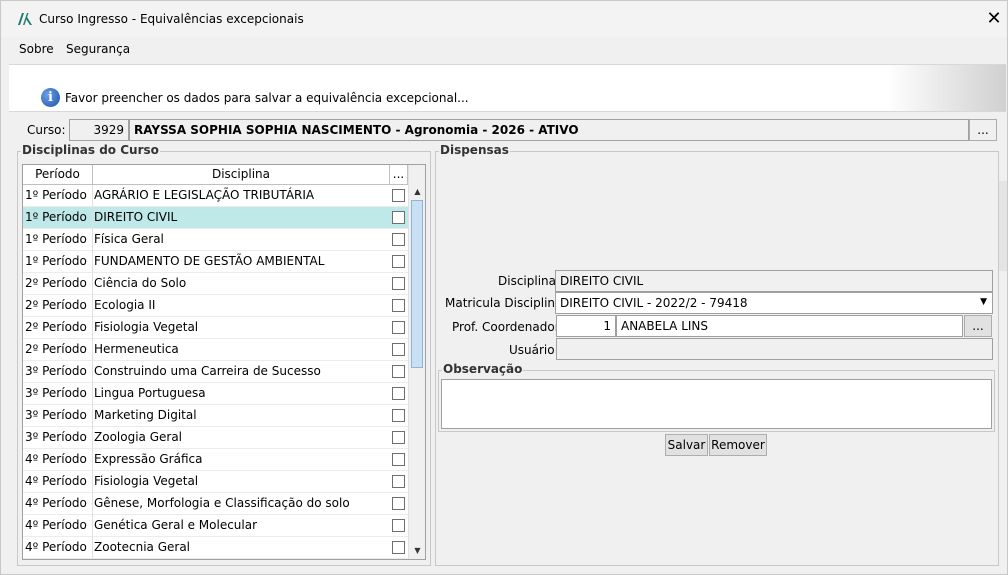  What do you see at coordinates (90, 150) in the screenshot?
I see `disciplinas-group-title: Disciplinas do Curso` at bounding box center [90, 150].